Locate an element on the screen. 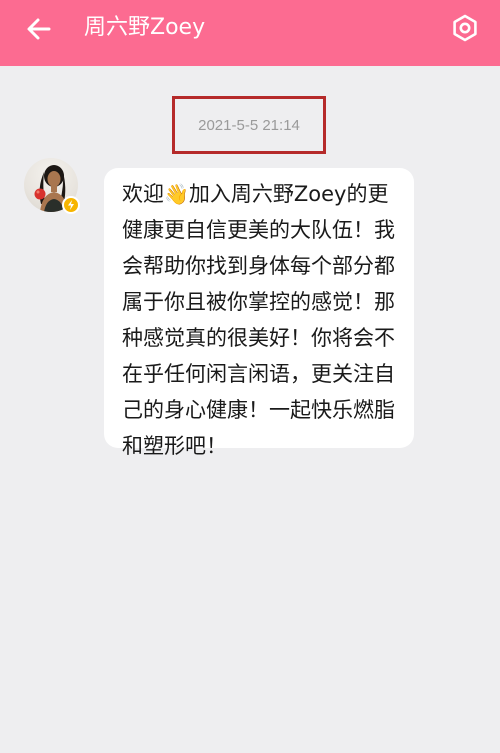 This screenshot has height=753, width=500. top-app-bar: 周六野Zoey is located at coordinates (250, 33).